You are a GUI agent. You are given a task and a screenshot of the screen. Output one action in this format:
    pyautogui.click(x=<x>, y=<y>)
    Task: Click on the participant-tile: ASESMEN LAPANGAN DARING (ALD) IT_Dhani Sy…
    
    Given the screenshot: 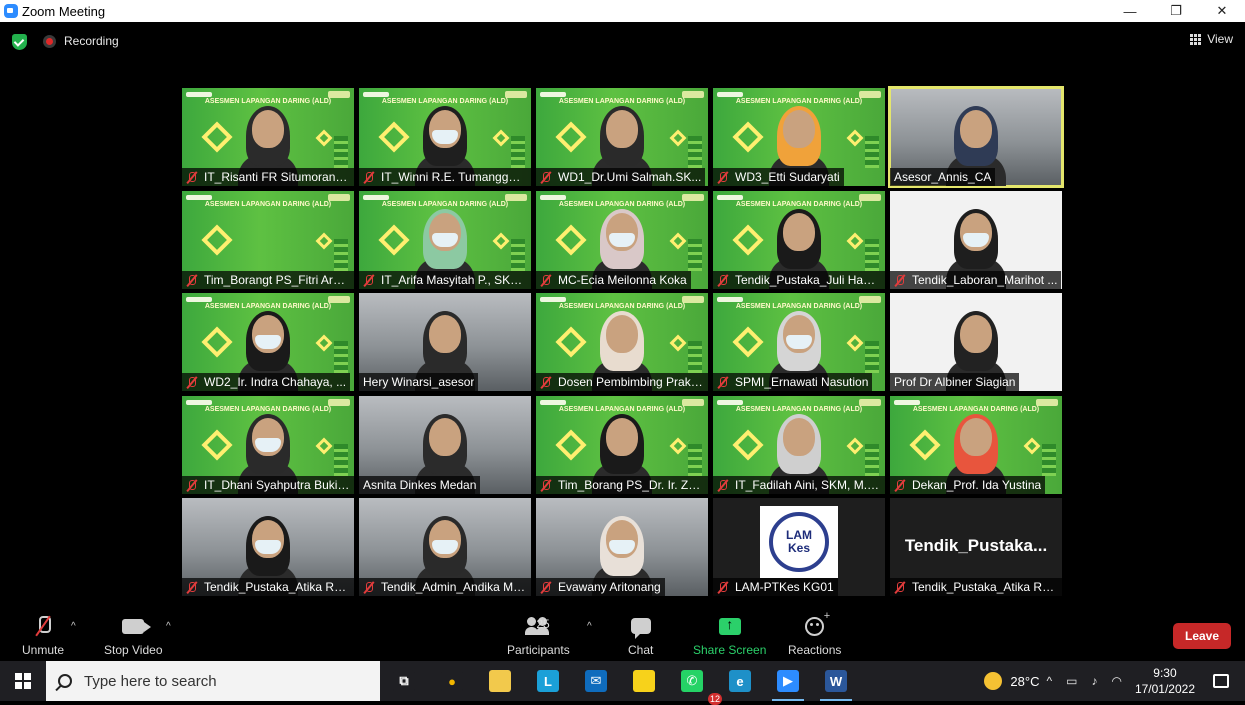 What is the action you would take?
    pyautogui.click(x=268, y=445)
    